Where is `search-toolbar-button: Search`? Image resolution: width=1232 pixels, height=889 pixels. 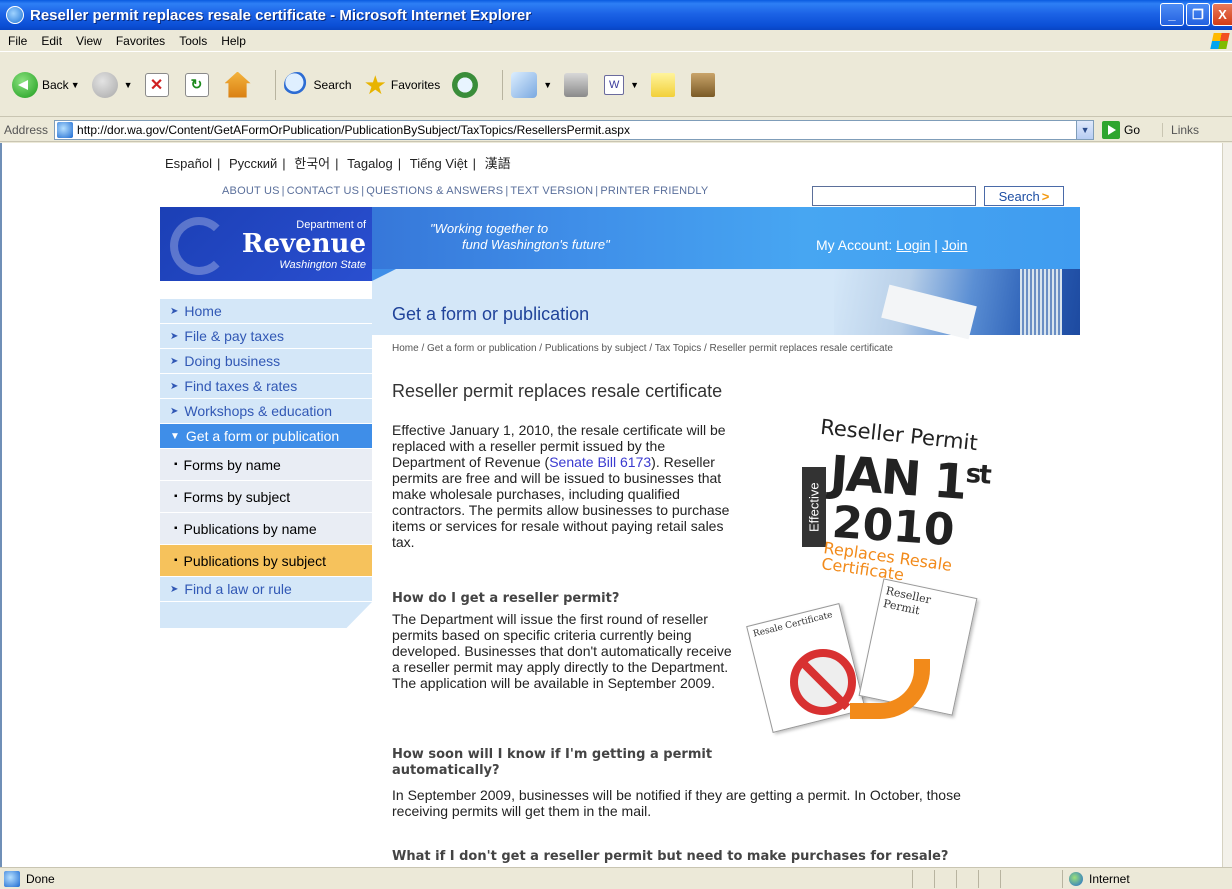
search-toolbar-button: Search is located at coordinates (317, 84).